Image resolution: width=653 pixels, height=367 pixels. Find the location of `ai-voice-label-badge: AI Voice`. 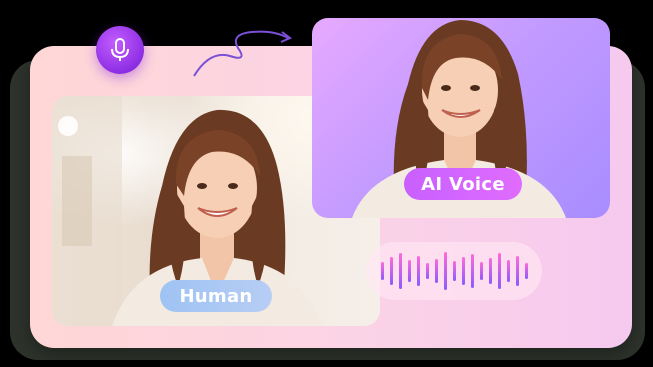

ai-voice-label-badge: AI Voice is located at coordinates (463, 184).